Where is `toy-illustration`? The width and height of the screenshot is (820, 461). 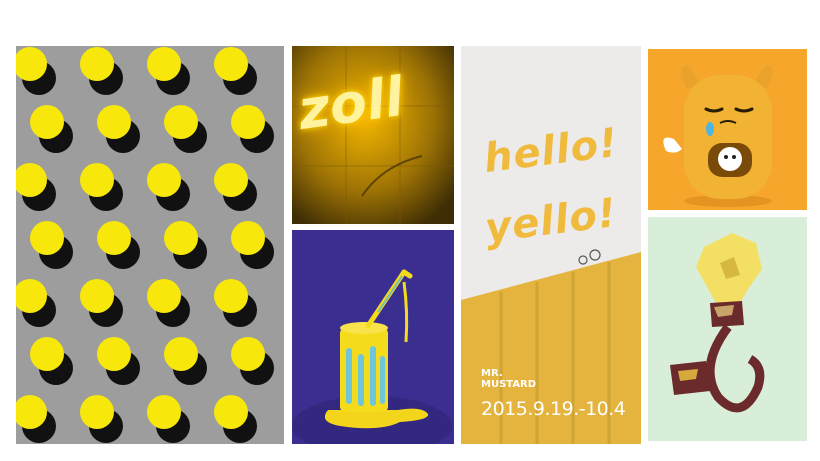 toy-illustration is located at coordinates (727, 129).